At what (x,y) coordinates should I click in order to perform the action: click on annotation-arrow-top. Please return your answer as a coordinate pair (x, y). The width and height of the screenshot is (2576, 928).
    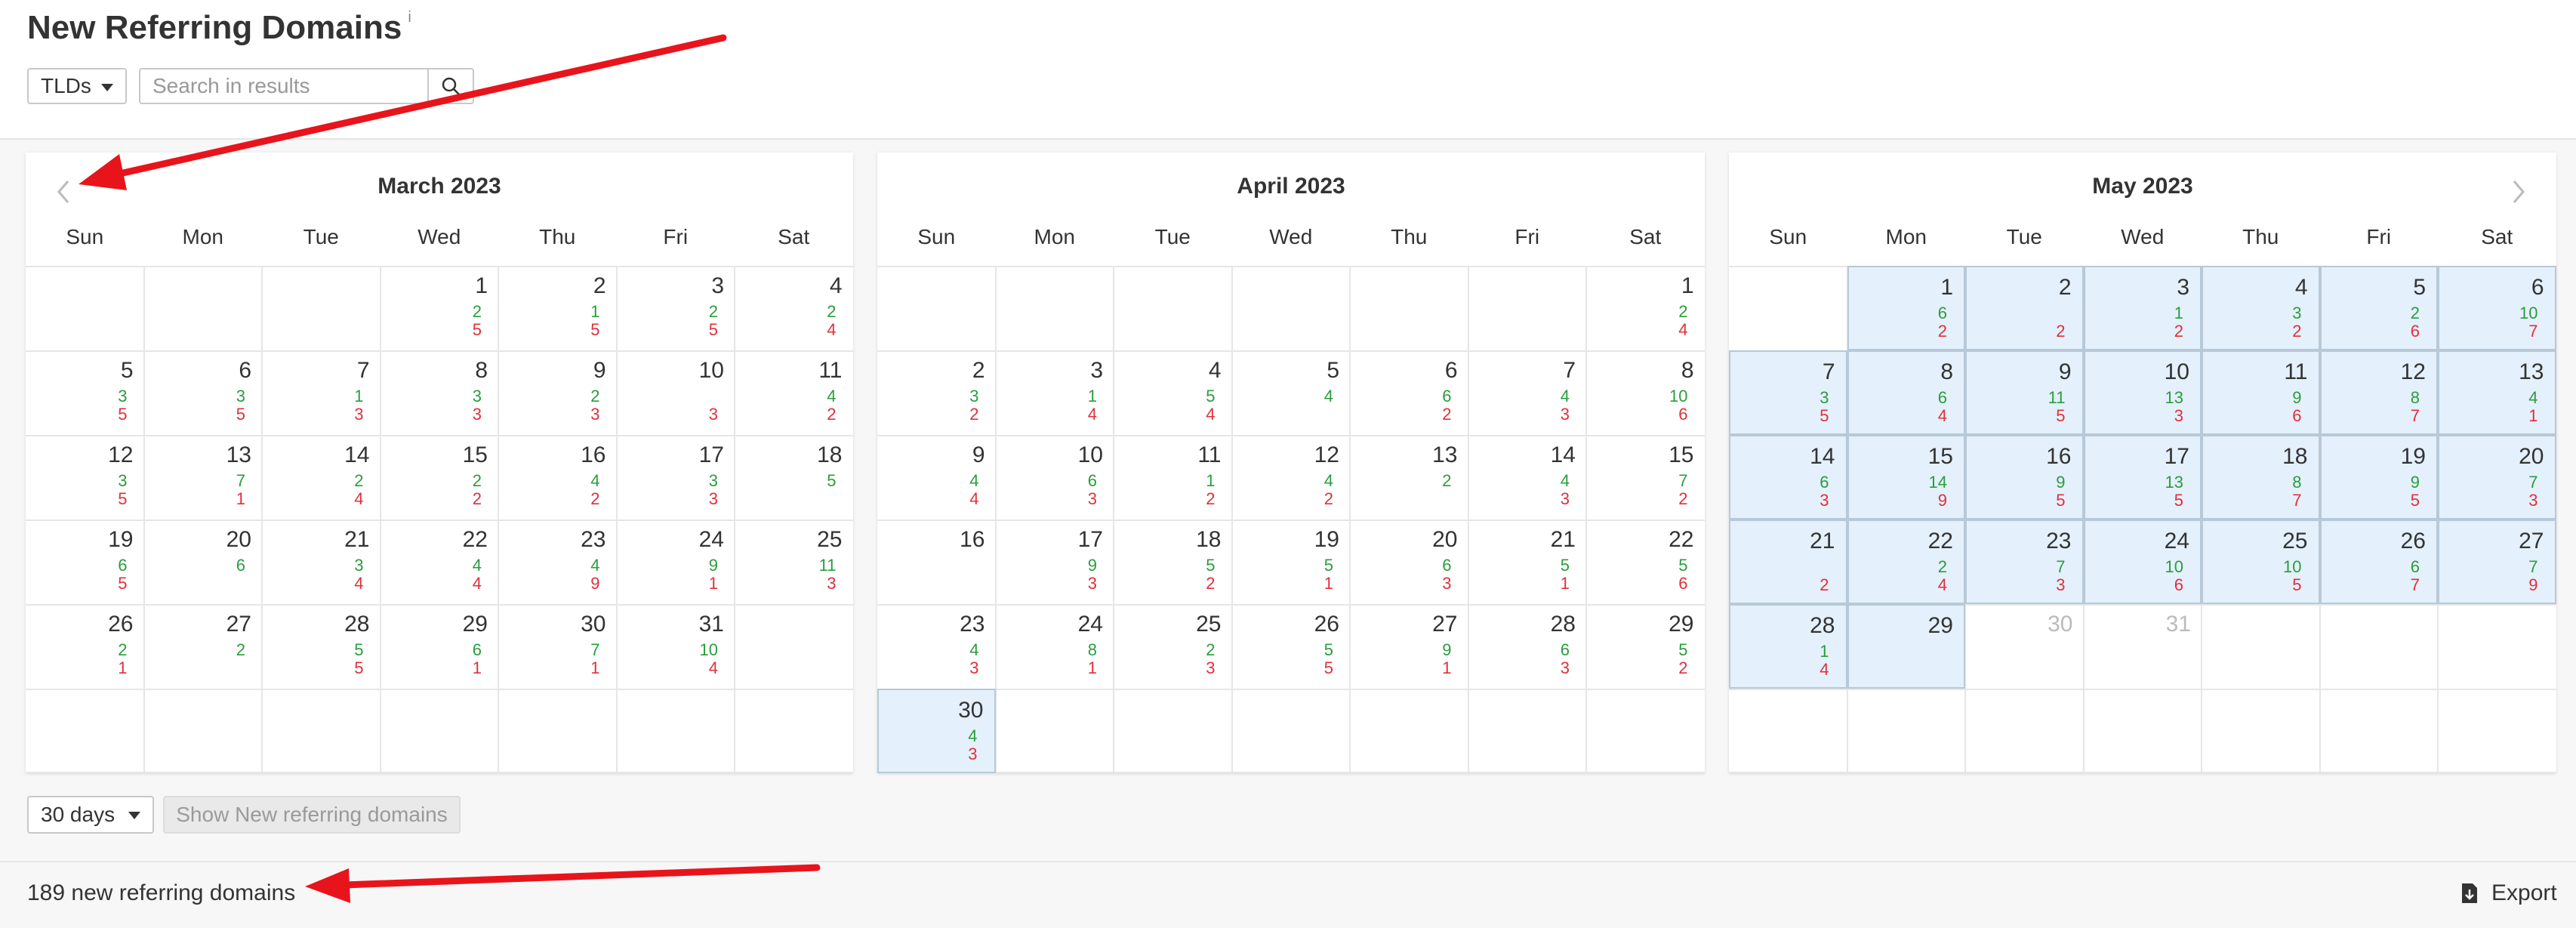
    Looking at the image, I should click on (403, 112).